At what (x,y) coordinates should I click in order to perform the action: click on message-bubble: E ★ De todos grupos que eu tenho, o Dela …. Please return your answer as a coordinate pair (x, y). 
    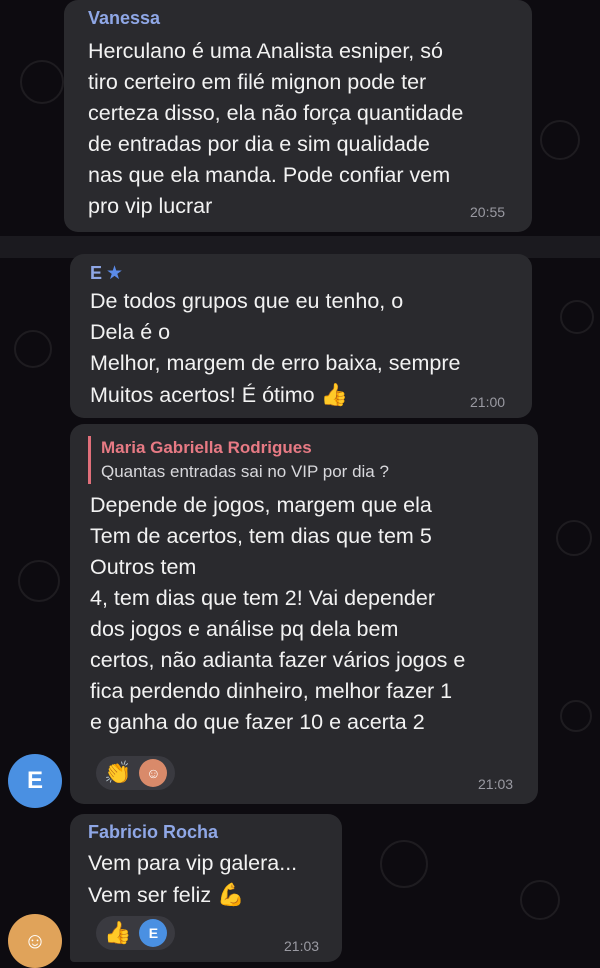
    Looking at the image, I should click on (301, 336).